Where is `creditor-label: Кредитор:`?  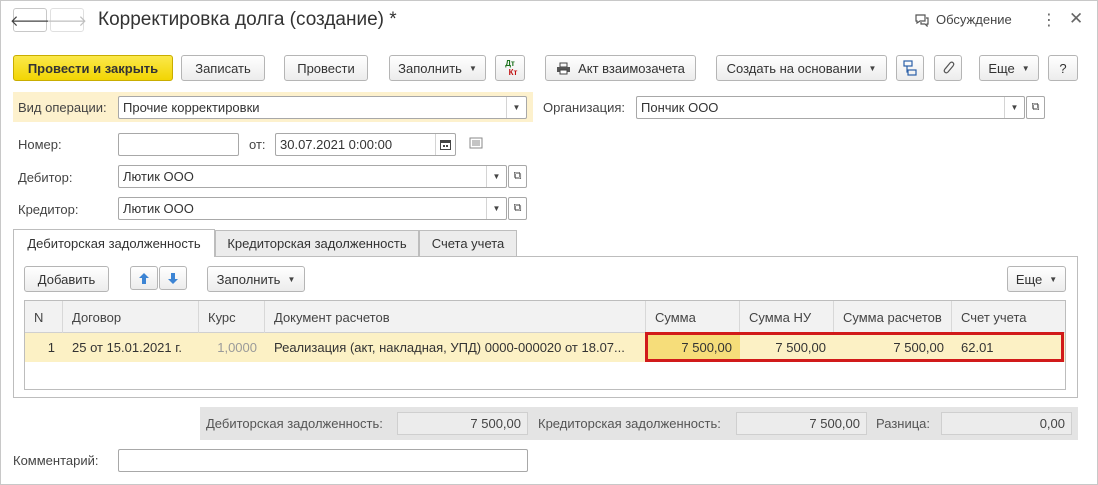 creditor-label: Кредитор: is located at coordinates (48, 209).